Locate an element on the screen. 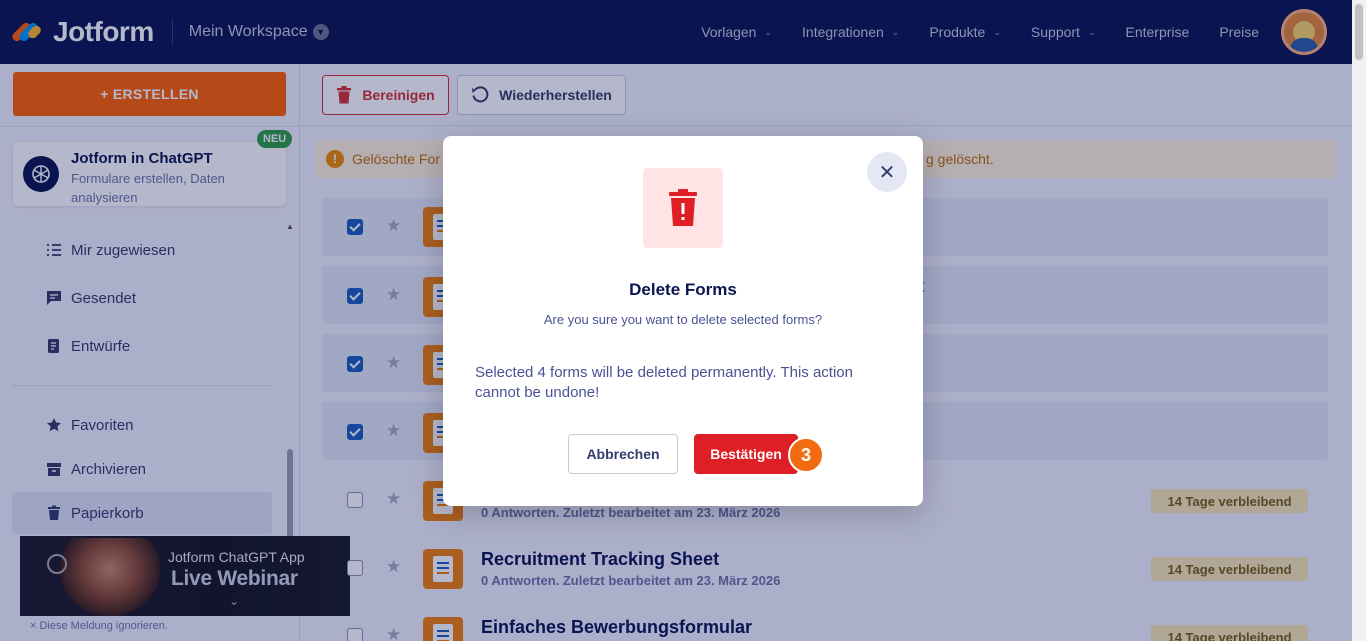  step-number-badge: 3 is located at coordinates (806, 455).